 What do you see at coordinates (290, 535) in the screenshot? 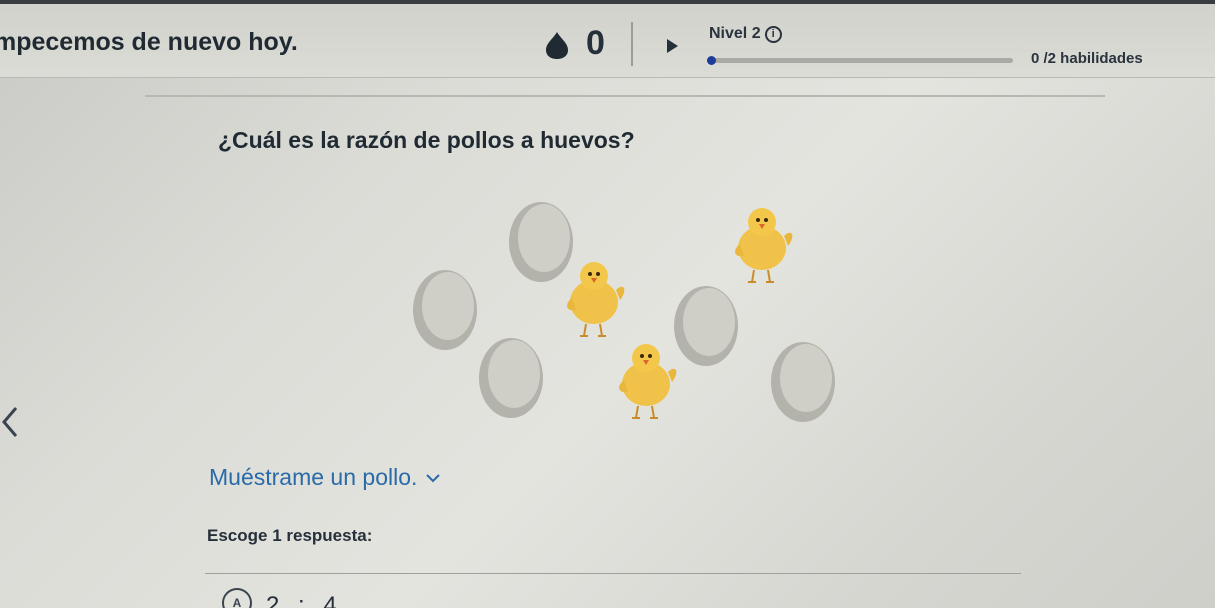
I see `answer-instructions: Escoge 1 respuesta:` at bounding box center [290, 535].